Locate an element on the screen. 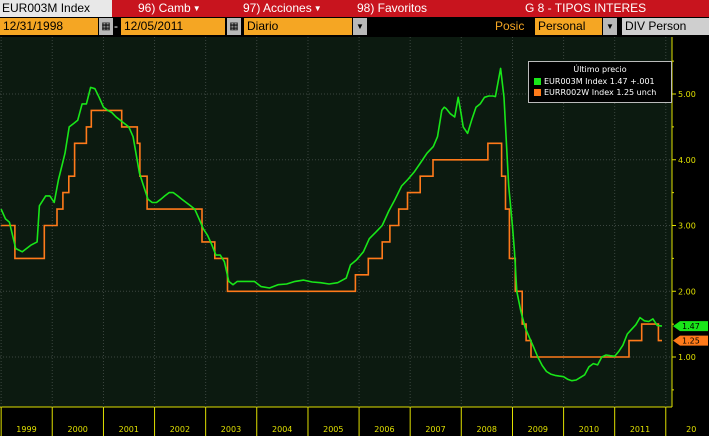 This screenshot has height=436, width=709. x-tick-label: 2011 is located at coordinates (640, 429).